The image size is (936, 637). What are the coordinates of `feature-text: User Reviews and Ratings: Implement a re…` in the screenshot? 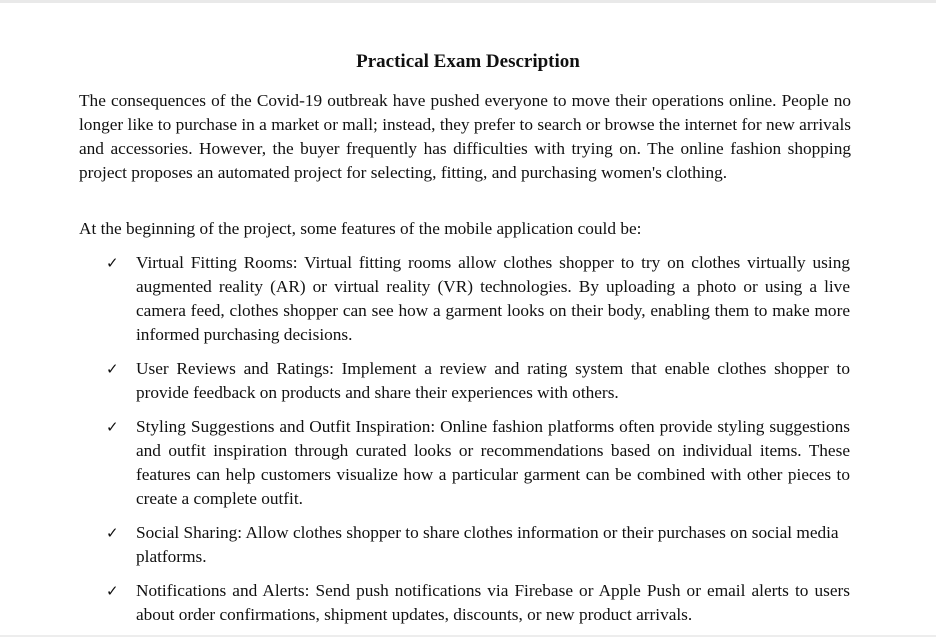 It's located at (493, 380).